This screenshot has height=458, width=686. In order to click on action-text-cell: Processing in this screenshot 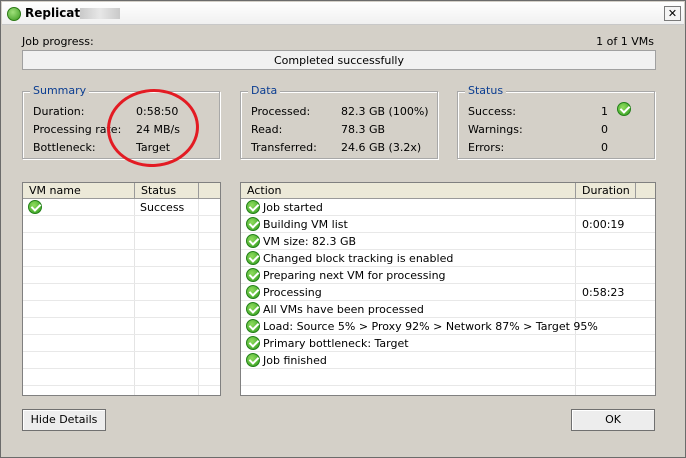, I will do `click(292, 292)`.